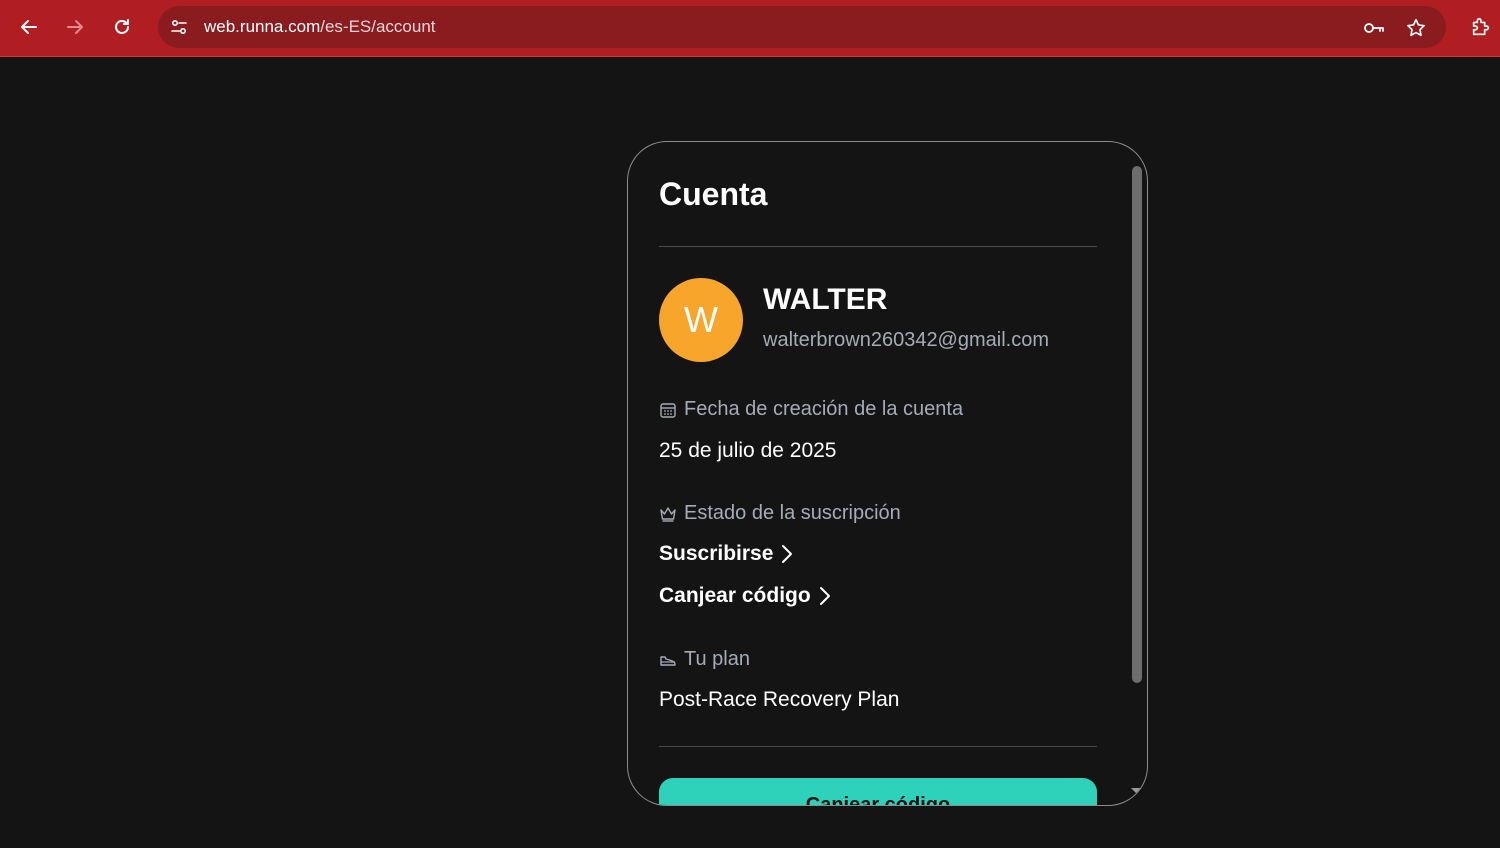 Image resolution: width=1500 pixels, height=848 pixels. I want to click on plan-label: Tu plan, so click(704, 659).